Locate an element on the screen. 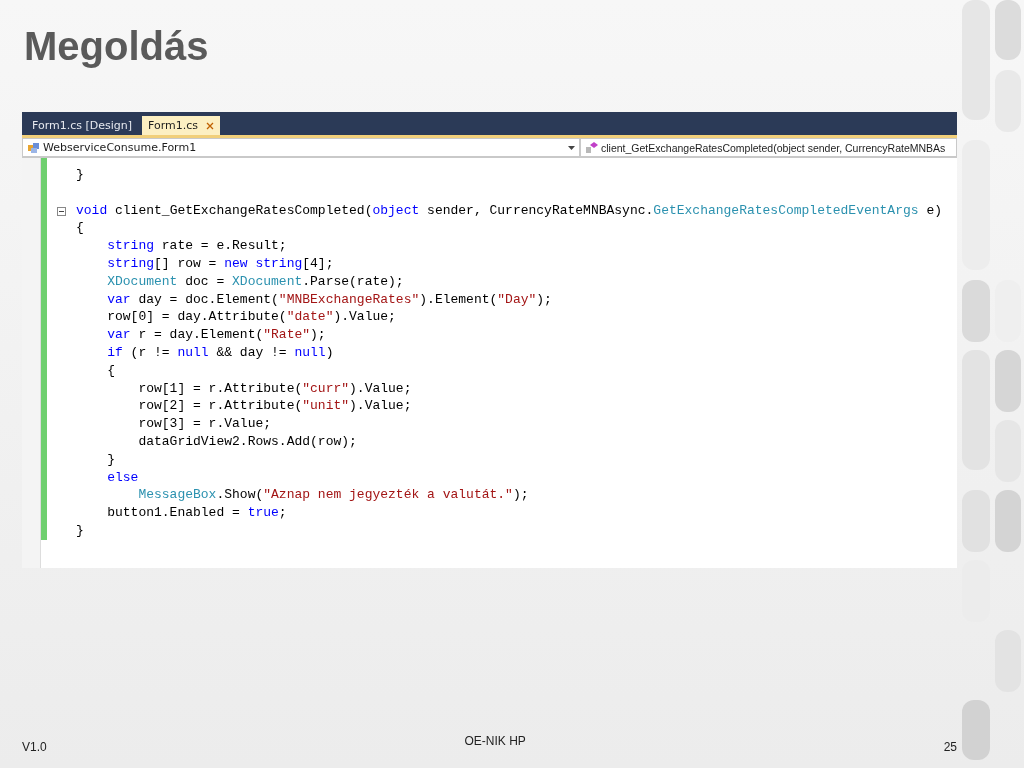 This screenshot has height=768, width=1024. code-line: dataGridView2.Rows.Add(row); is located at coordinates (247, 442).